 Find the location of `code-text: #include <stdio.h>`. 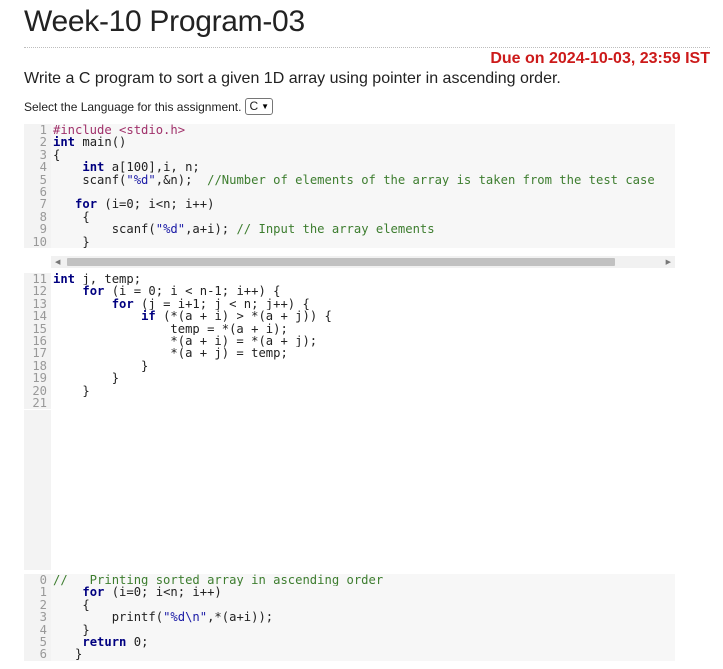

code-text: #include <stdio.h> is located at coordinates (363, 130).